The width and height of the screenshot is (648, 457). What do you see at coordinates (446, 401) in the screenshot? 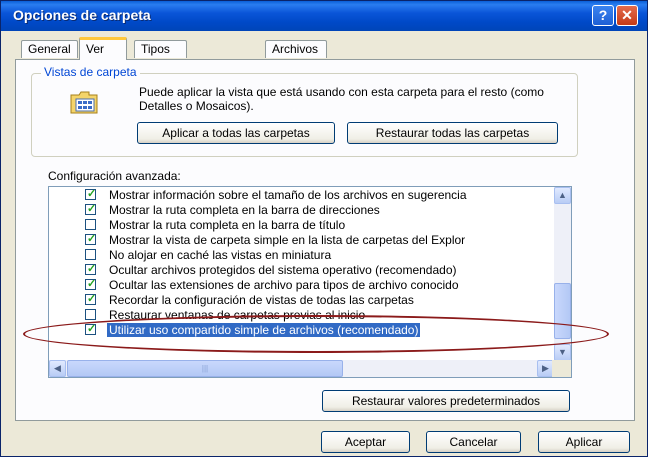
I see `restore-defaults-button: Restaurar valores predeterminados` at bounding box center [446, 401].